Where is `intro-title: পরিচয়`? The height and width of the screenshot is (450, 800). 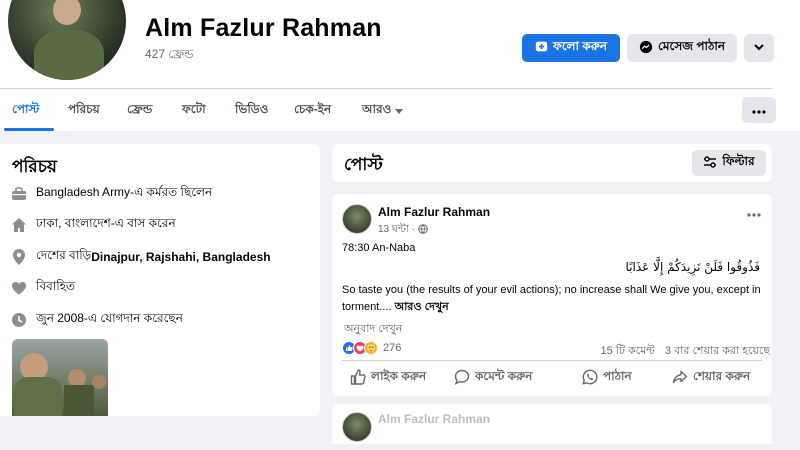 intro-title: পরিচয় is located at coordinates (34, 166).